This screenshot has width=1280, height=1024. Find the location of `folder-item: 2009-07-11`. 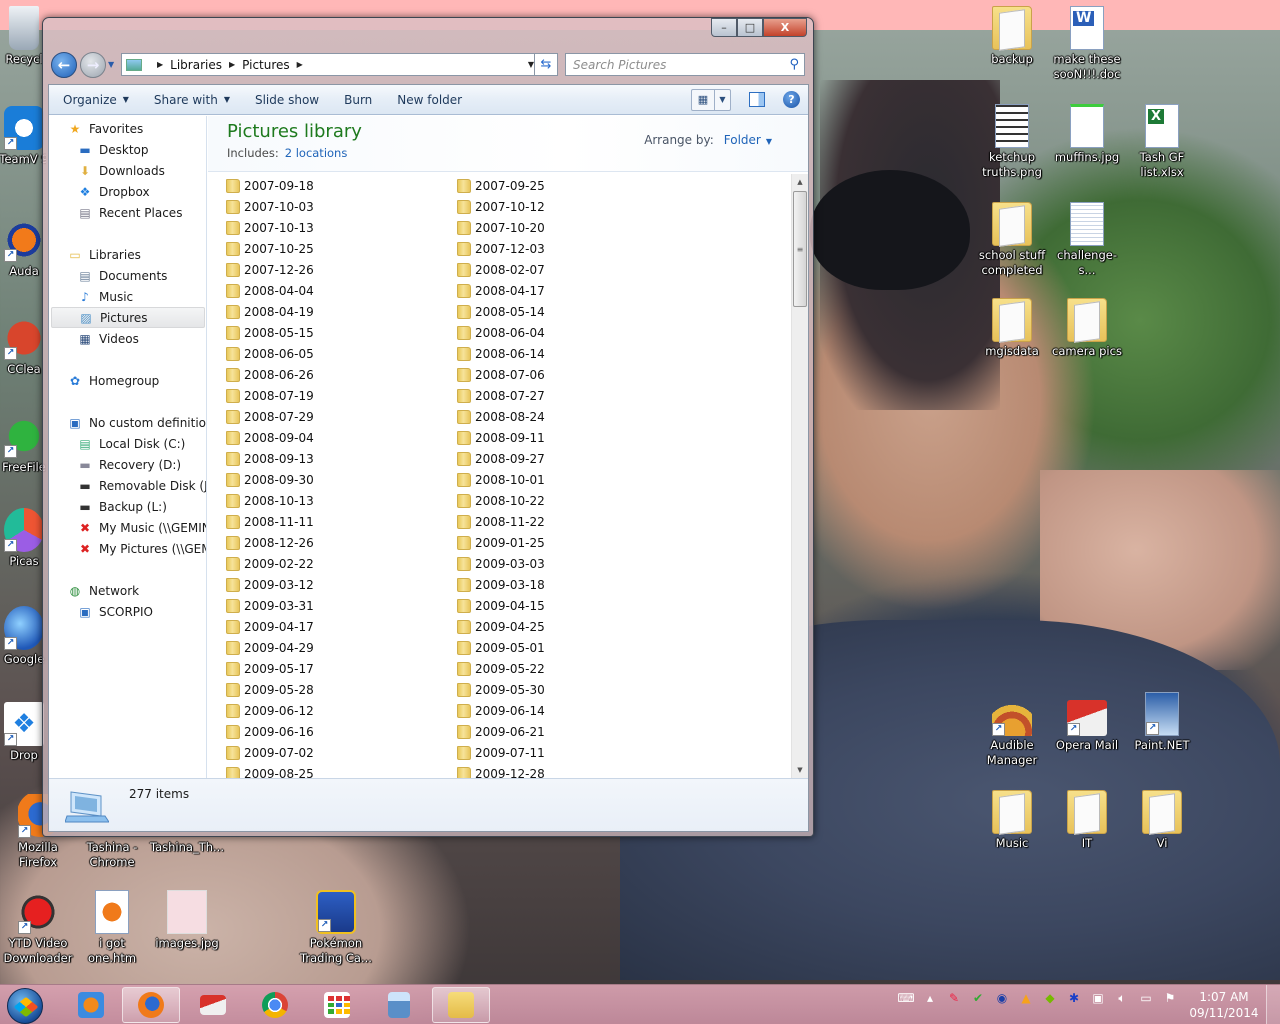

folder-item: 2009-07-11 is located at coordinates (557, 753).